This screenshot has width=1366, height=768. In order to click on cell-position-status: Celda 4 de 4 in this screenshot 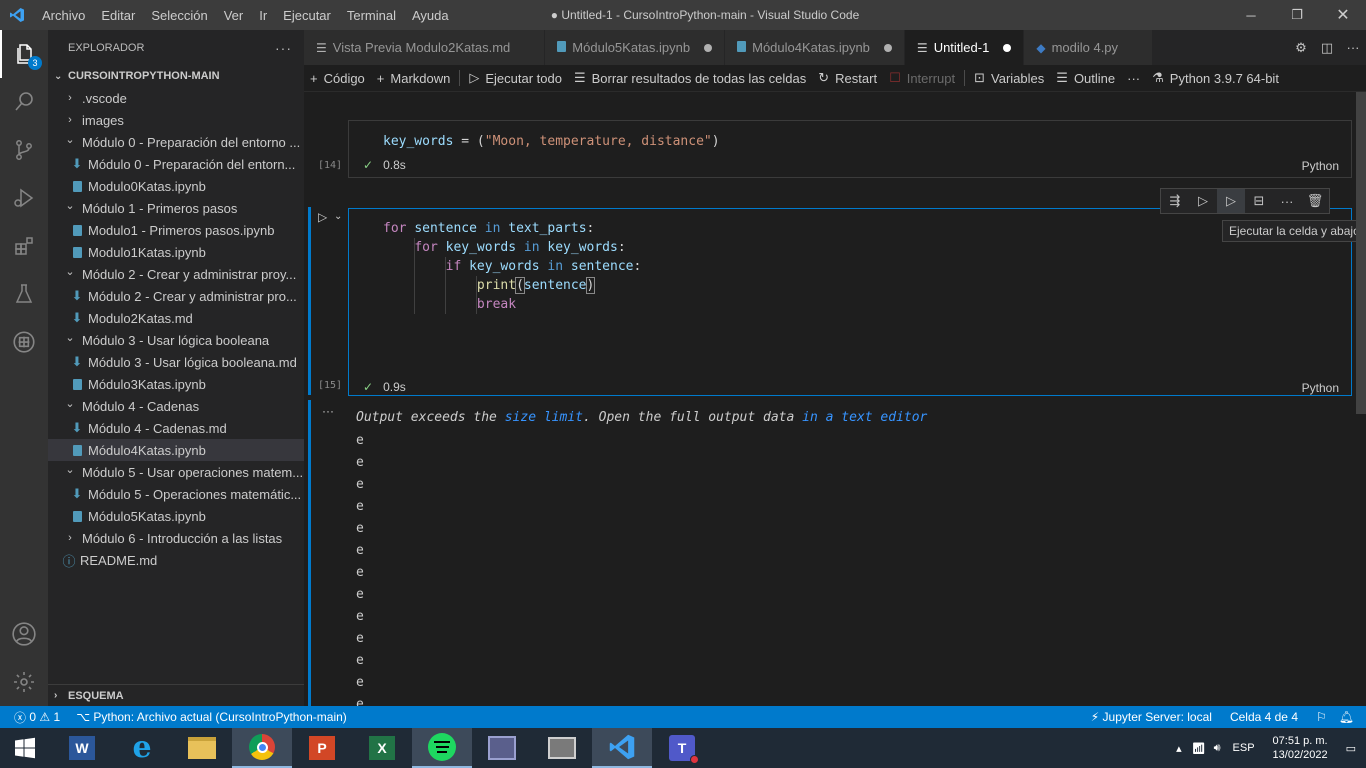, I will do `click(1264, 717)`.